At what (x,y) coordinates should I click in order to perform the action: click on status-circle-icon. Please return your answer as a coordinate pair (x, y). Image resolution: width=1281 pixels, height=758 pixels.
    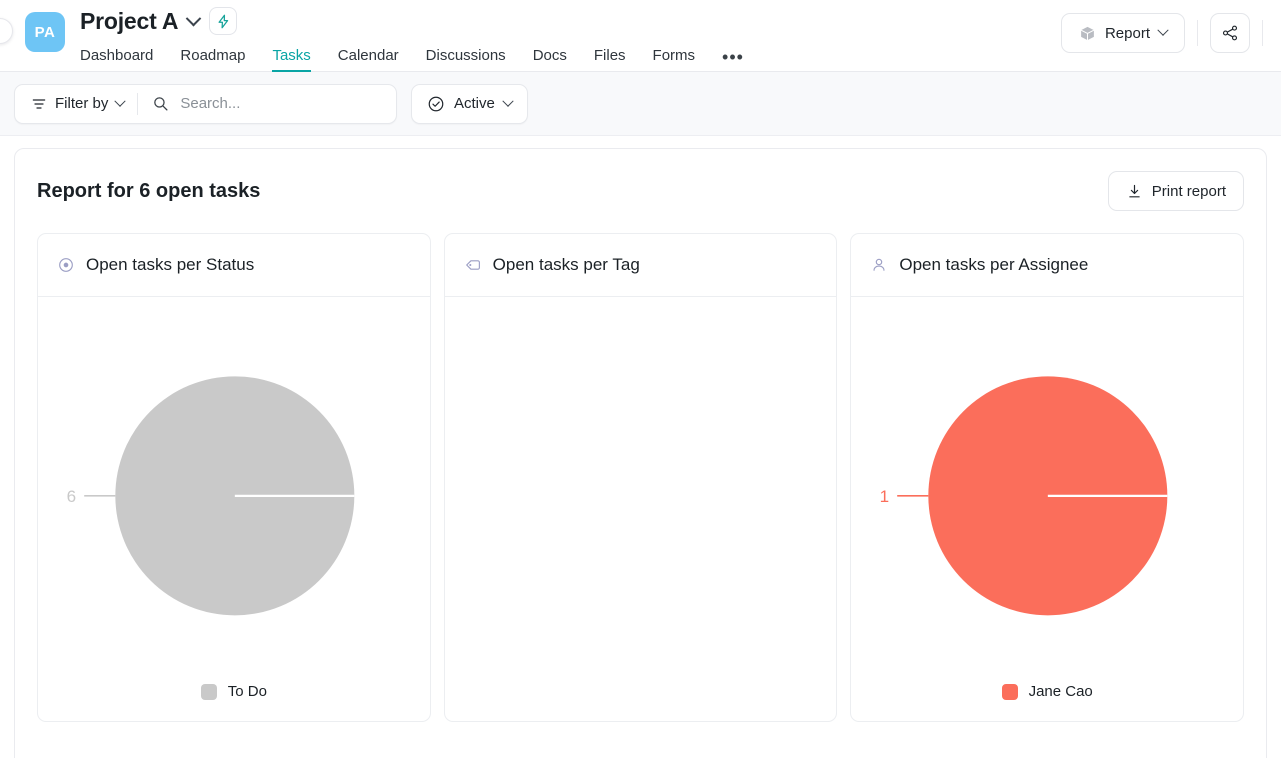
    Looking at the image, I should click on (66, 265).